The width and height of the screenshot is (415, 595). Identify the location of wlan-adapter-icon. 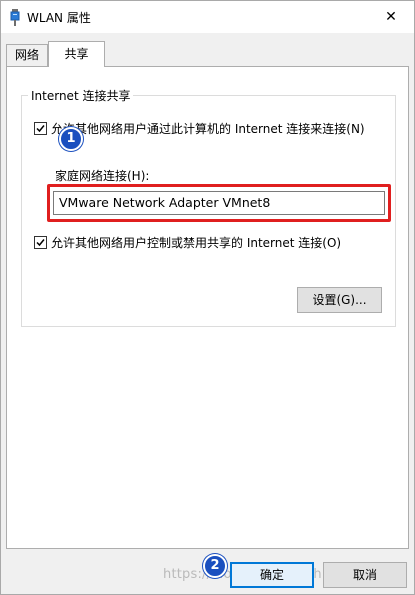
(15, 17).